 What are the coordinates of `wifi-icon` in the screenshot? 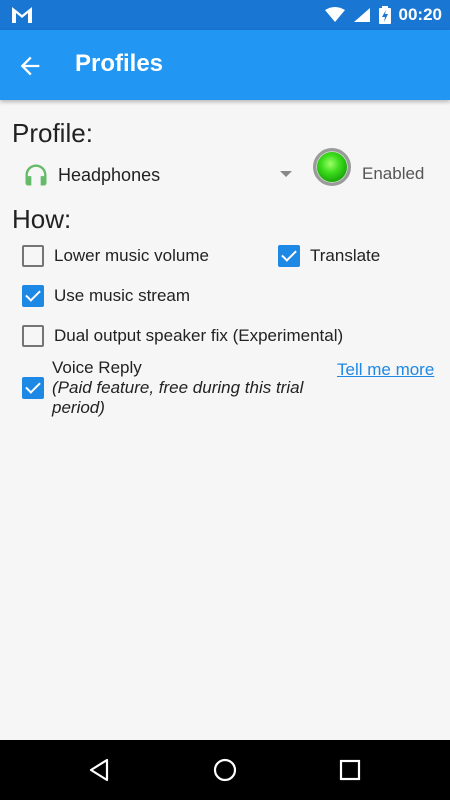 It's located at (334, 14).